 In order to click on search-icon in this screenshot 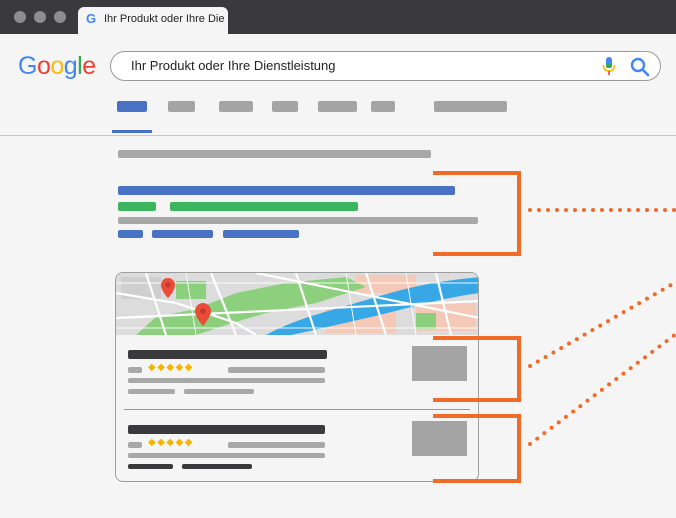, I will do `click(640, 67)`.